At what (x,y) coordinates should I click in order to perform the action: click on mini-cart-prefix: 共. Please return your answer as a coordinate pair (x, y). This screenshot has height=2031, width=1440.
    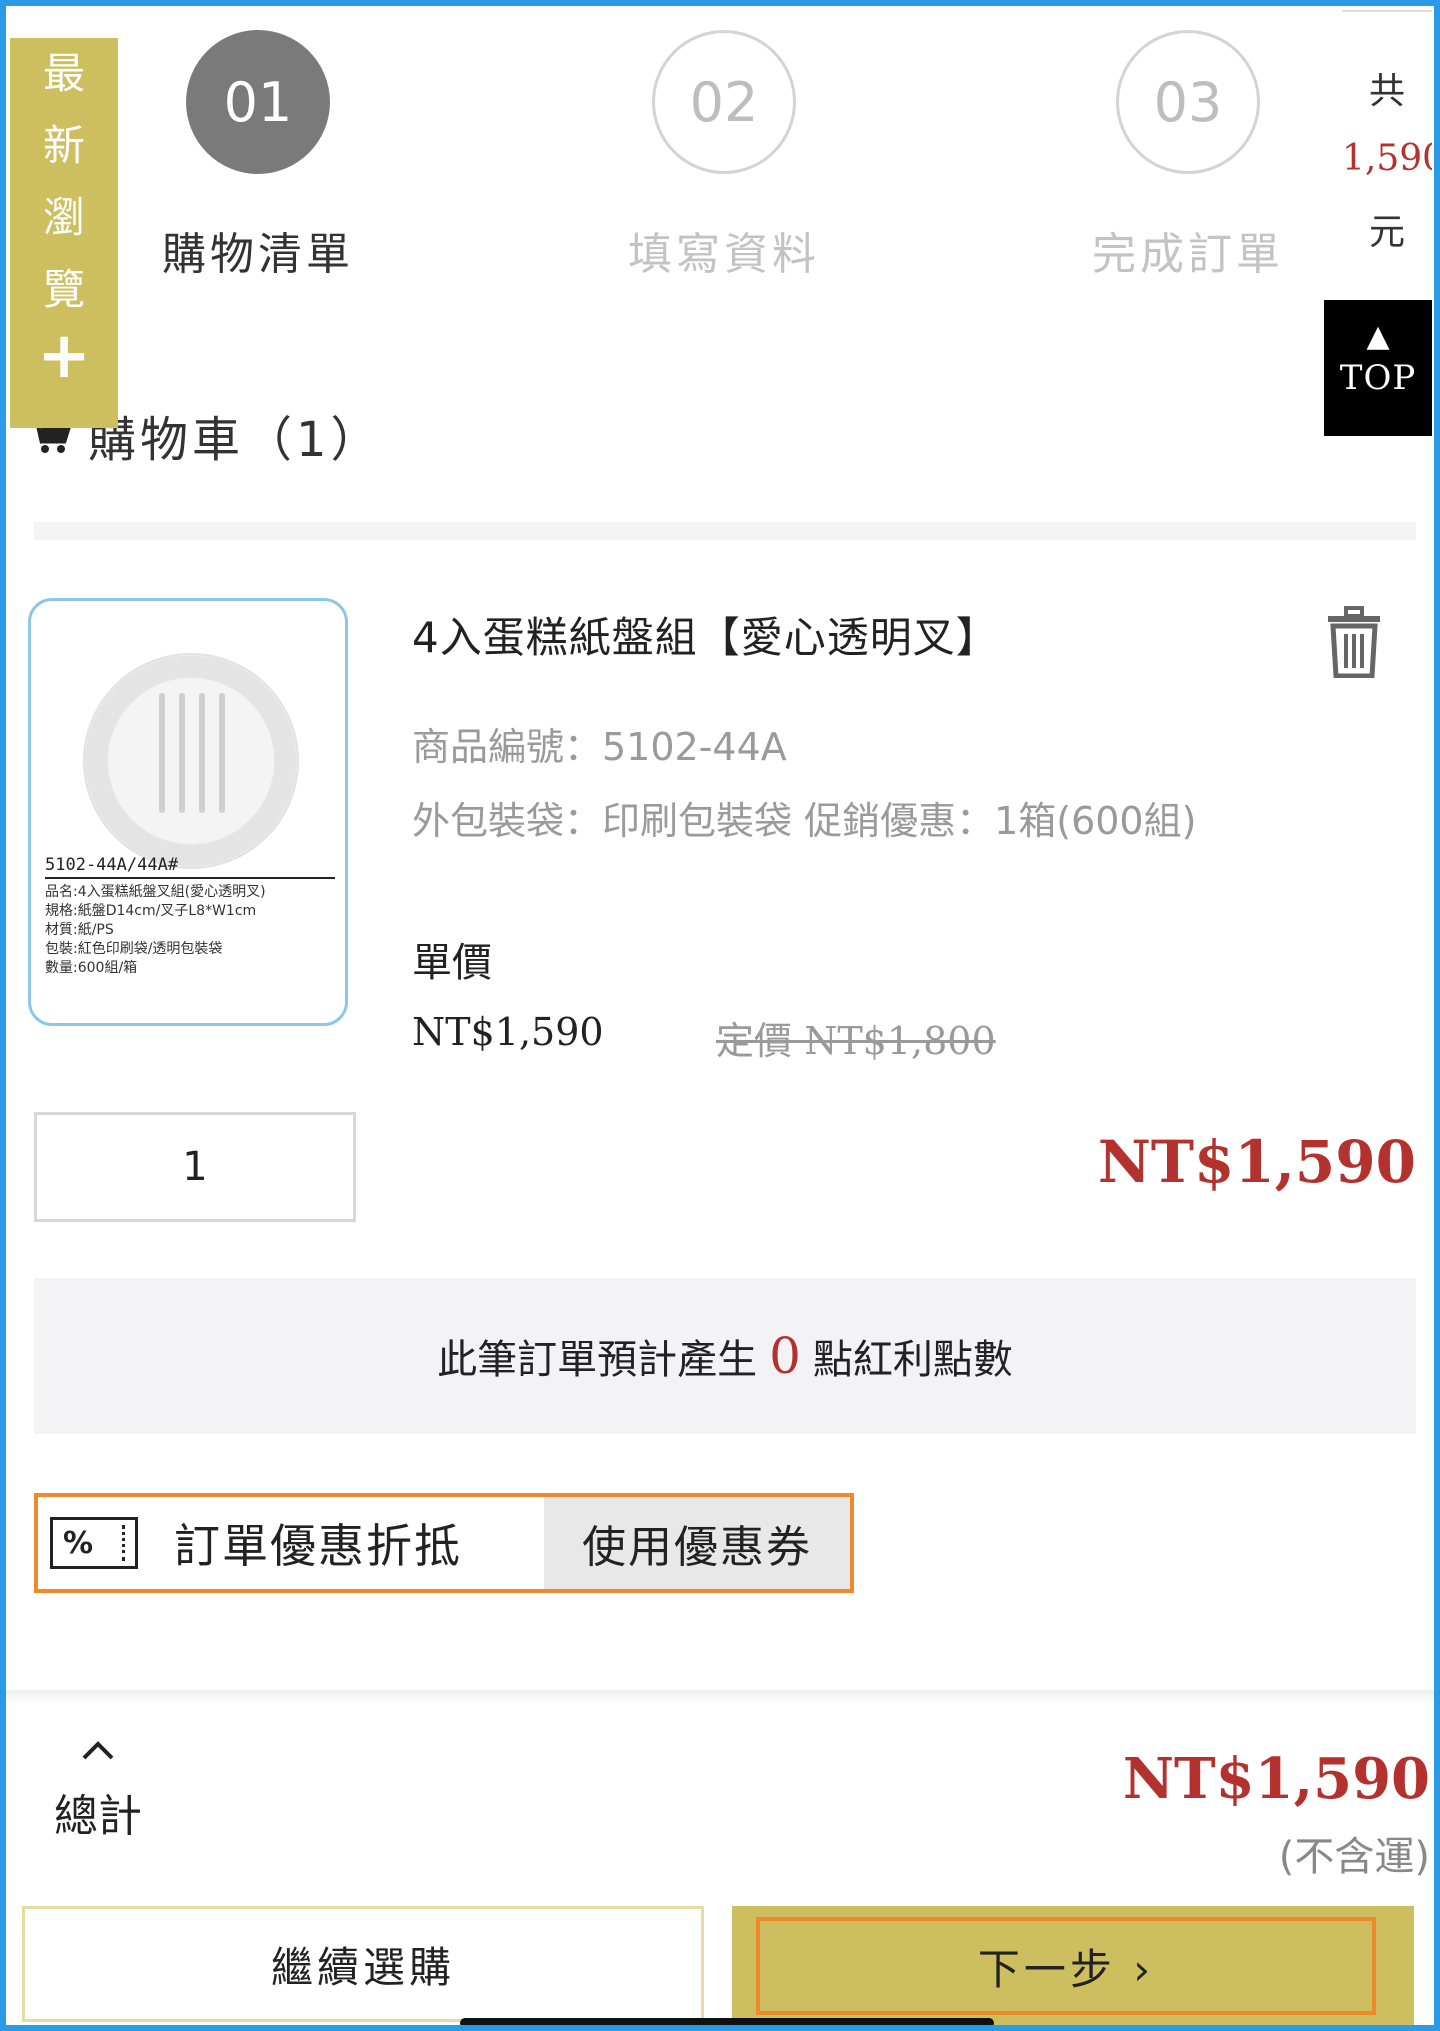
    Looking at the image, I should click on (1386, 91).